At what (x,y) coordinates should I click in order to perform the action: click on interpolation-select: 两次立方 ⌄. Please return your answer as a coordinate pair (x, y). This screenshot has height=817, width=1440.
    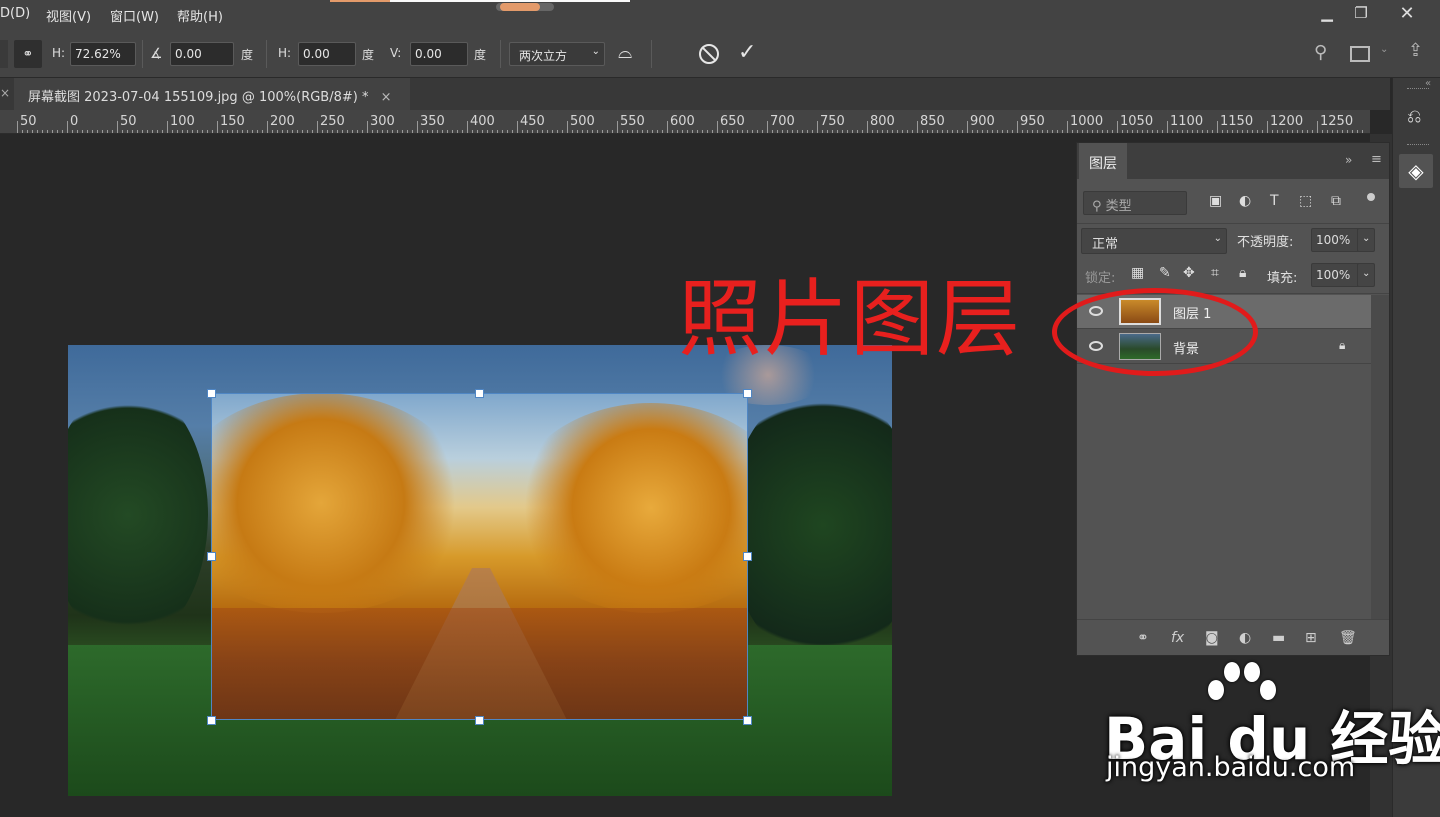
    Looking at the image, I should click on (557, 54).